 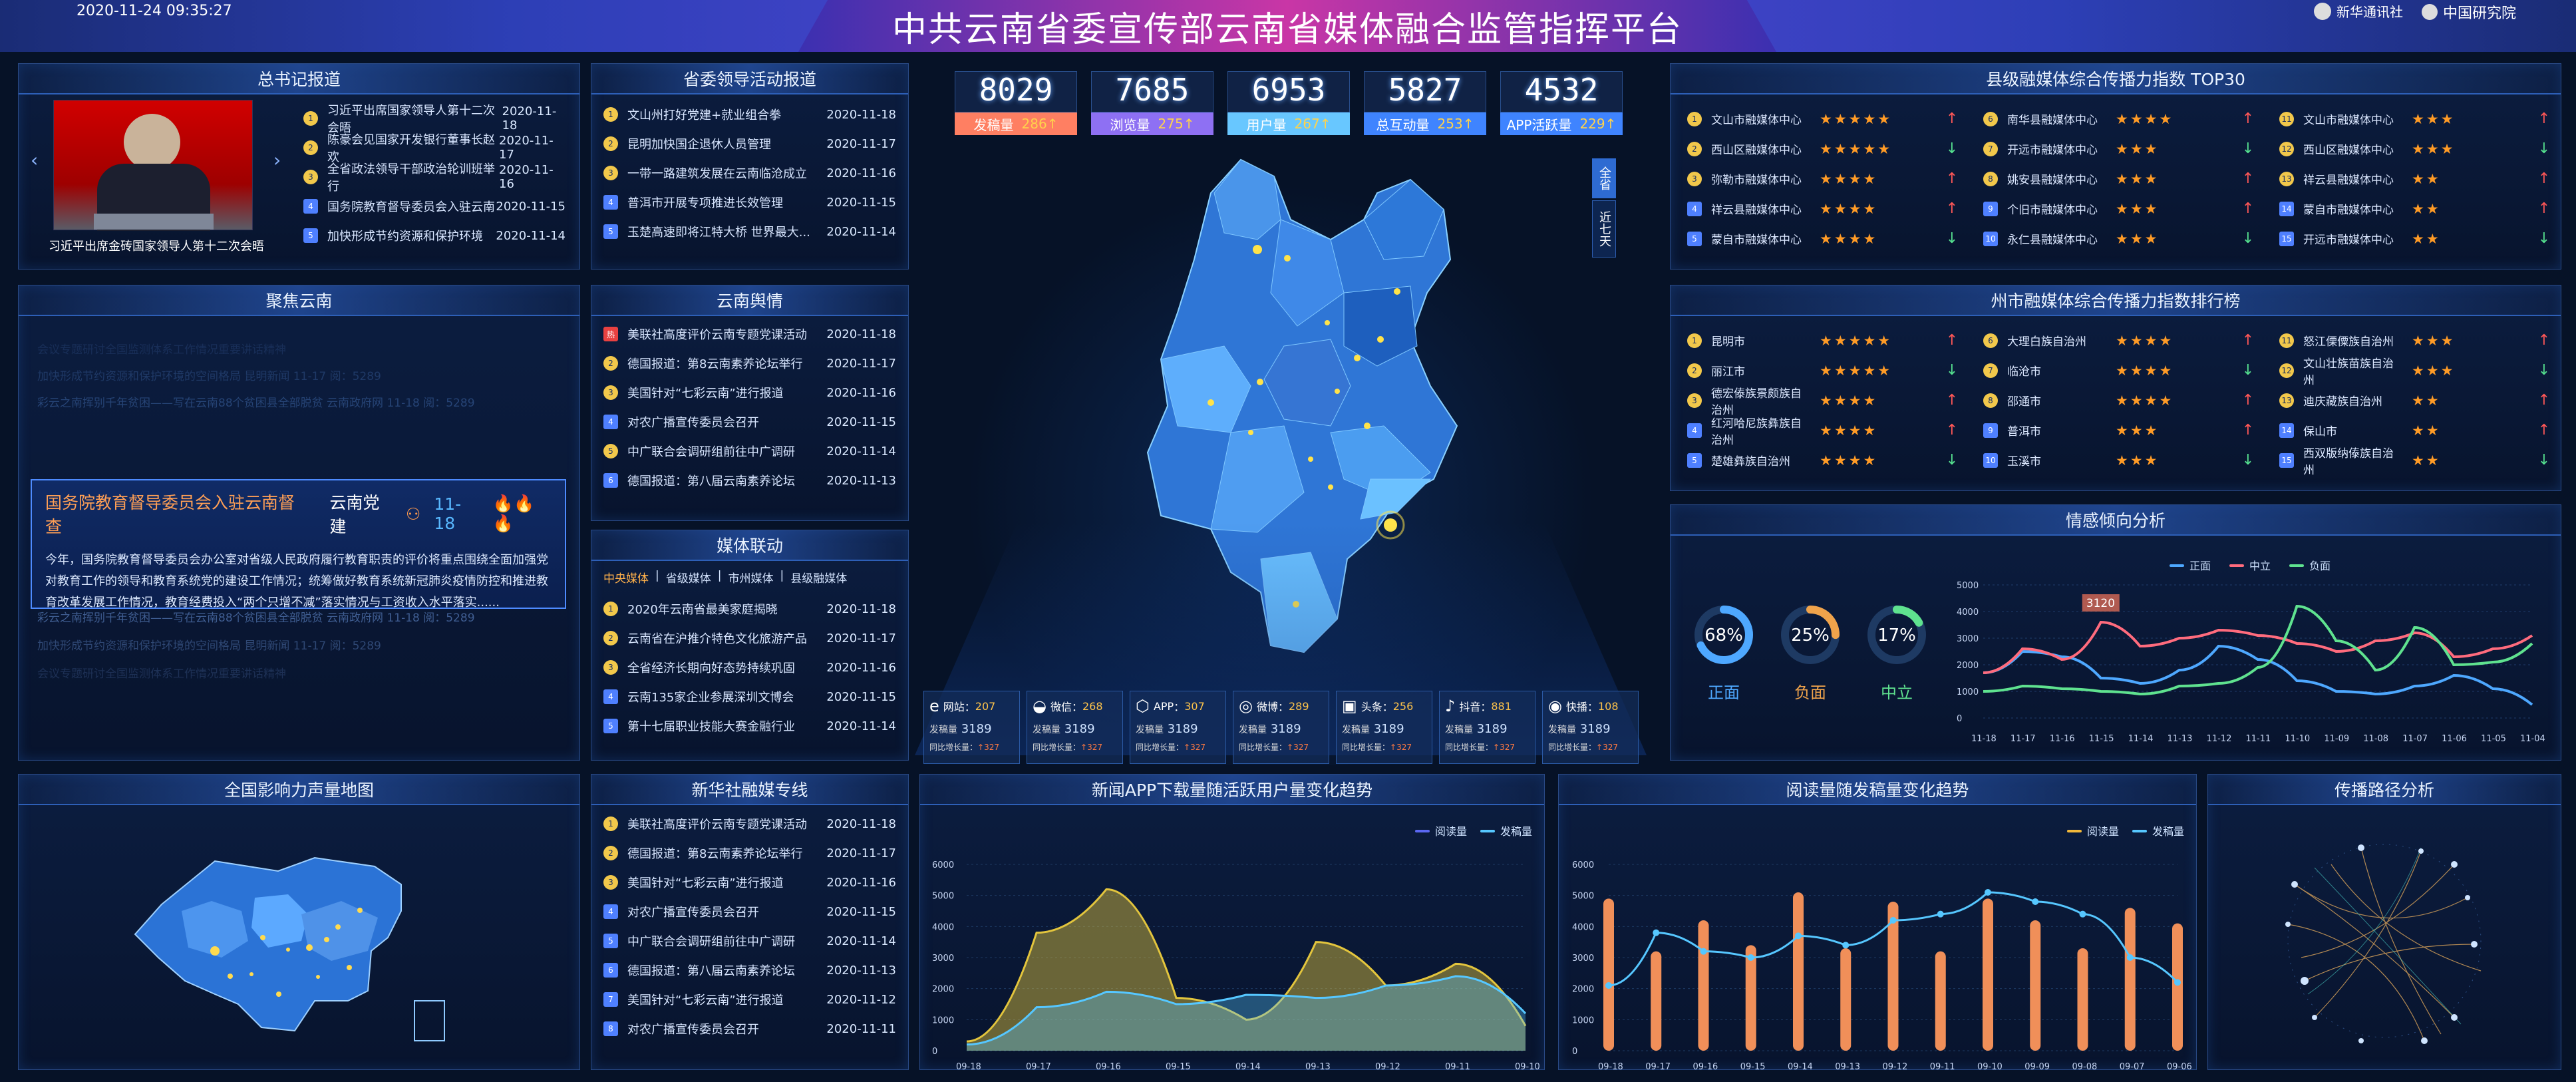 I want to click on photo-caption: 习近平出席金砖国家领导人第十二次会晤, so click(x=156, y=247).